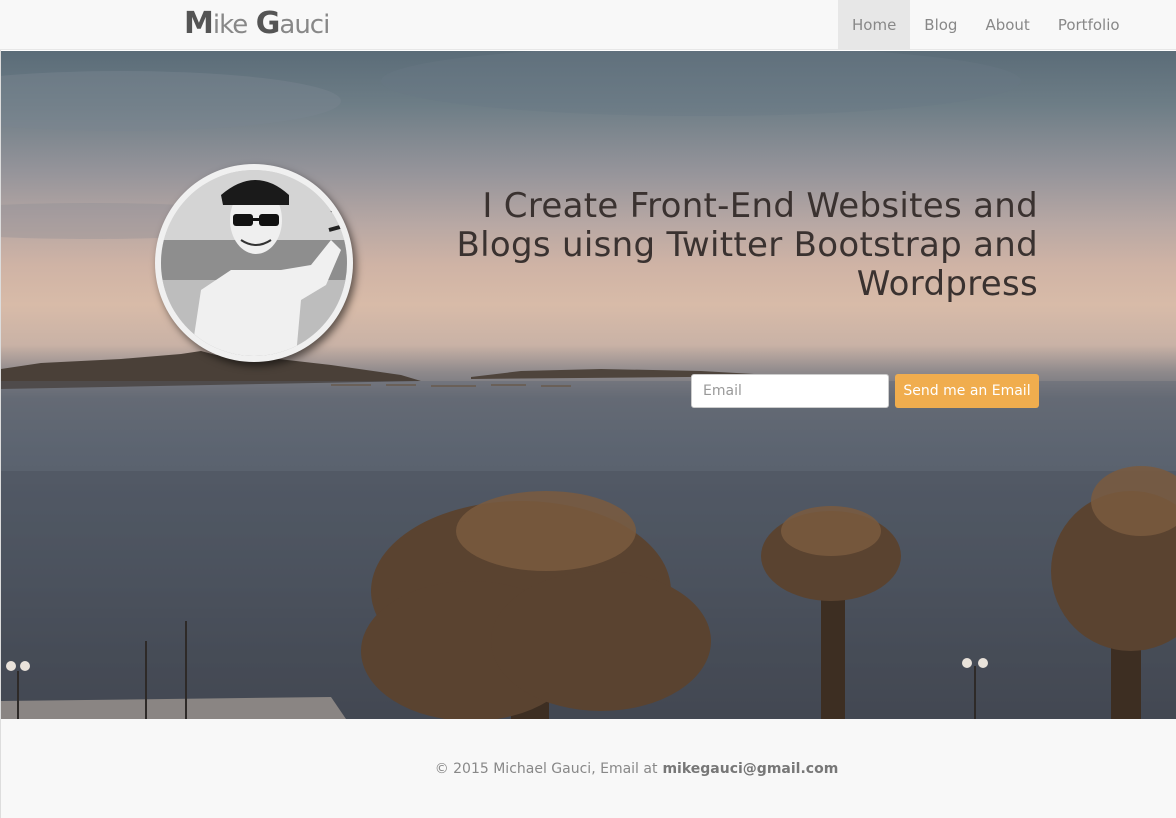 Image resolution: width=1176 pixels, height=818 pixels. I want to click on headline-line-2: Blogs uisng Twitter Bootstrap and, so click(747, 245).